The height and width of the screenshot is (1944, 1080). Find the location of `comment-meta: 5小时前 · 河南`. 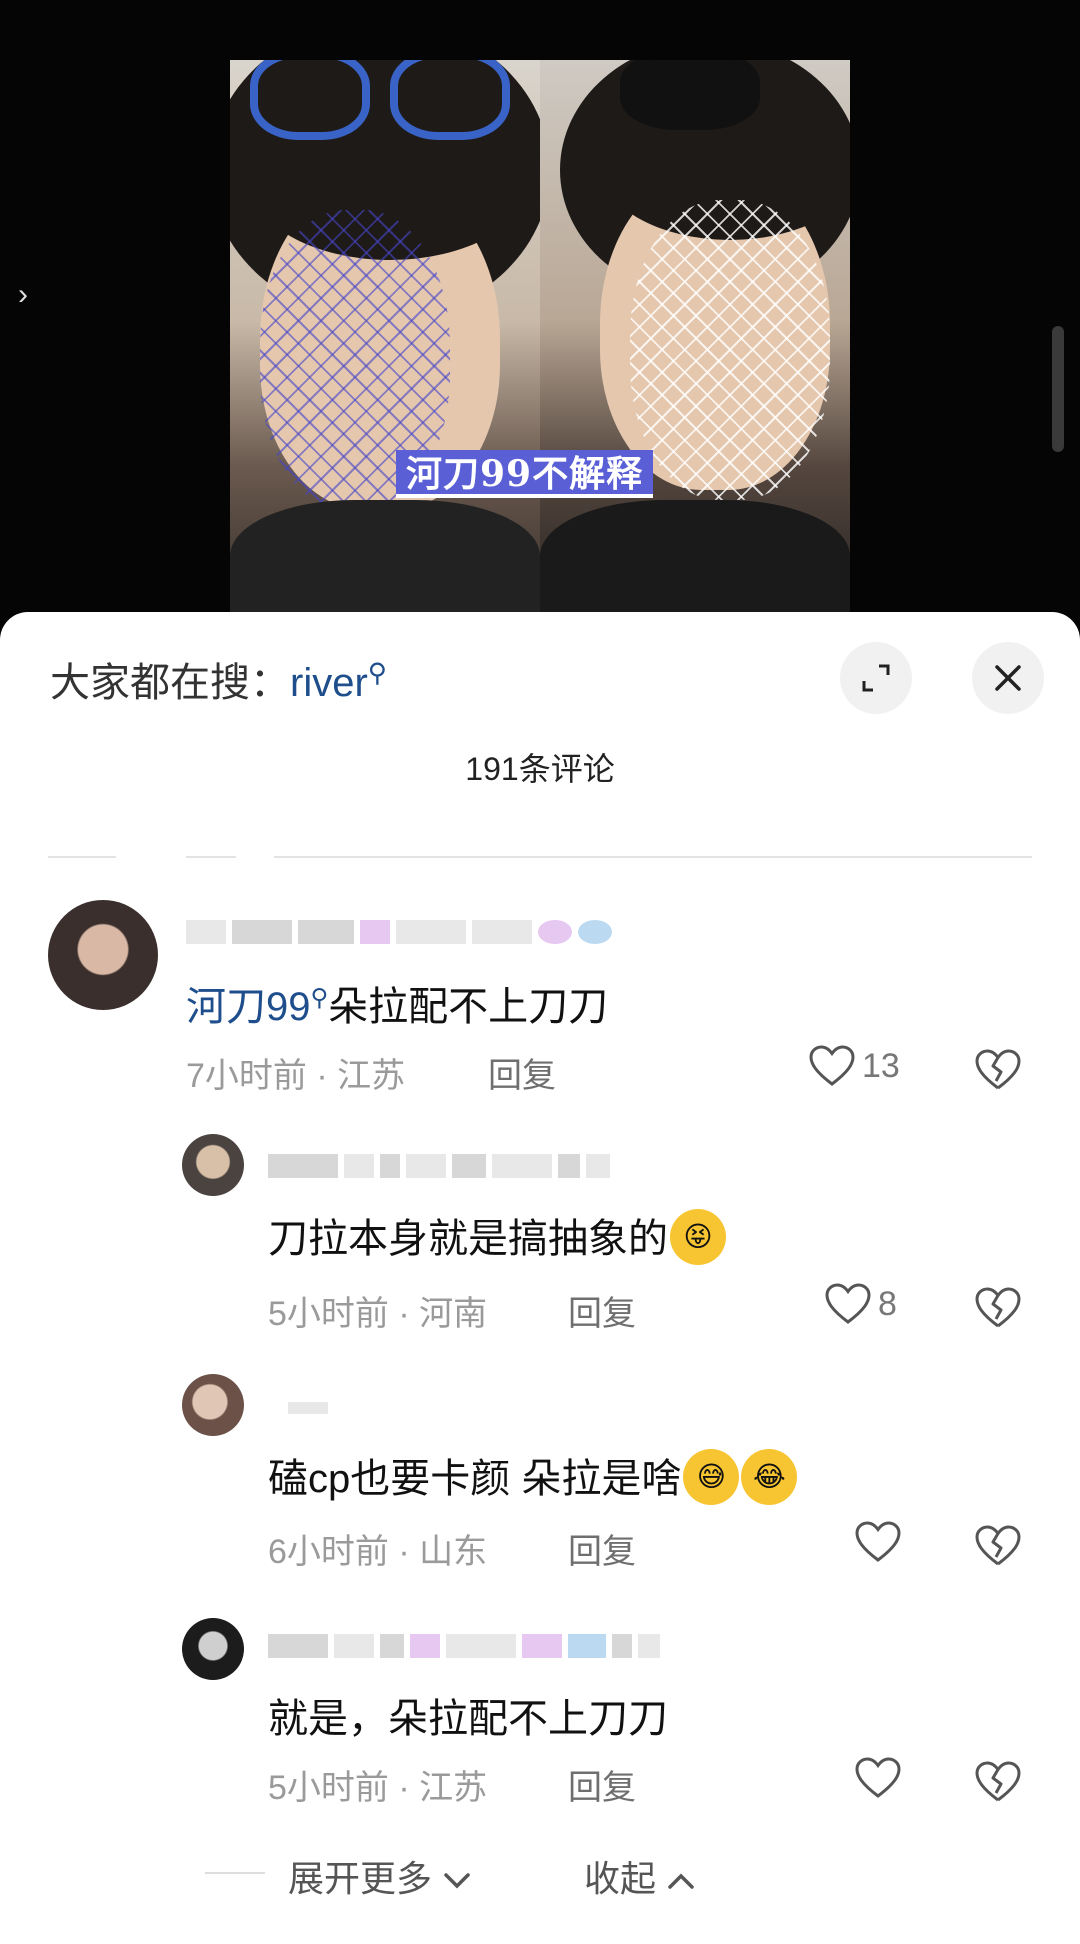

comment-meta: 5小时前 · 河南 is located at coordinates (378, 1314).